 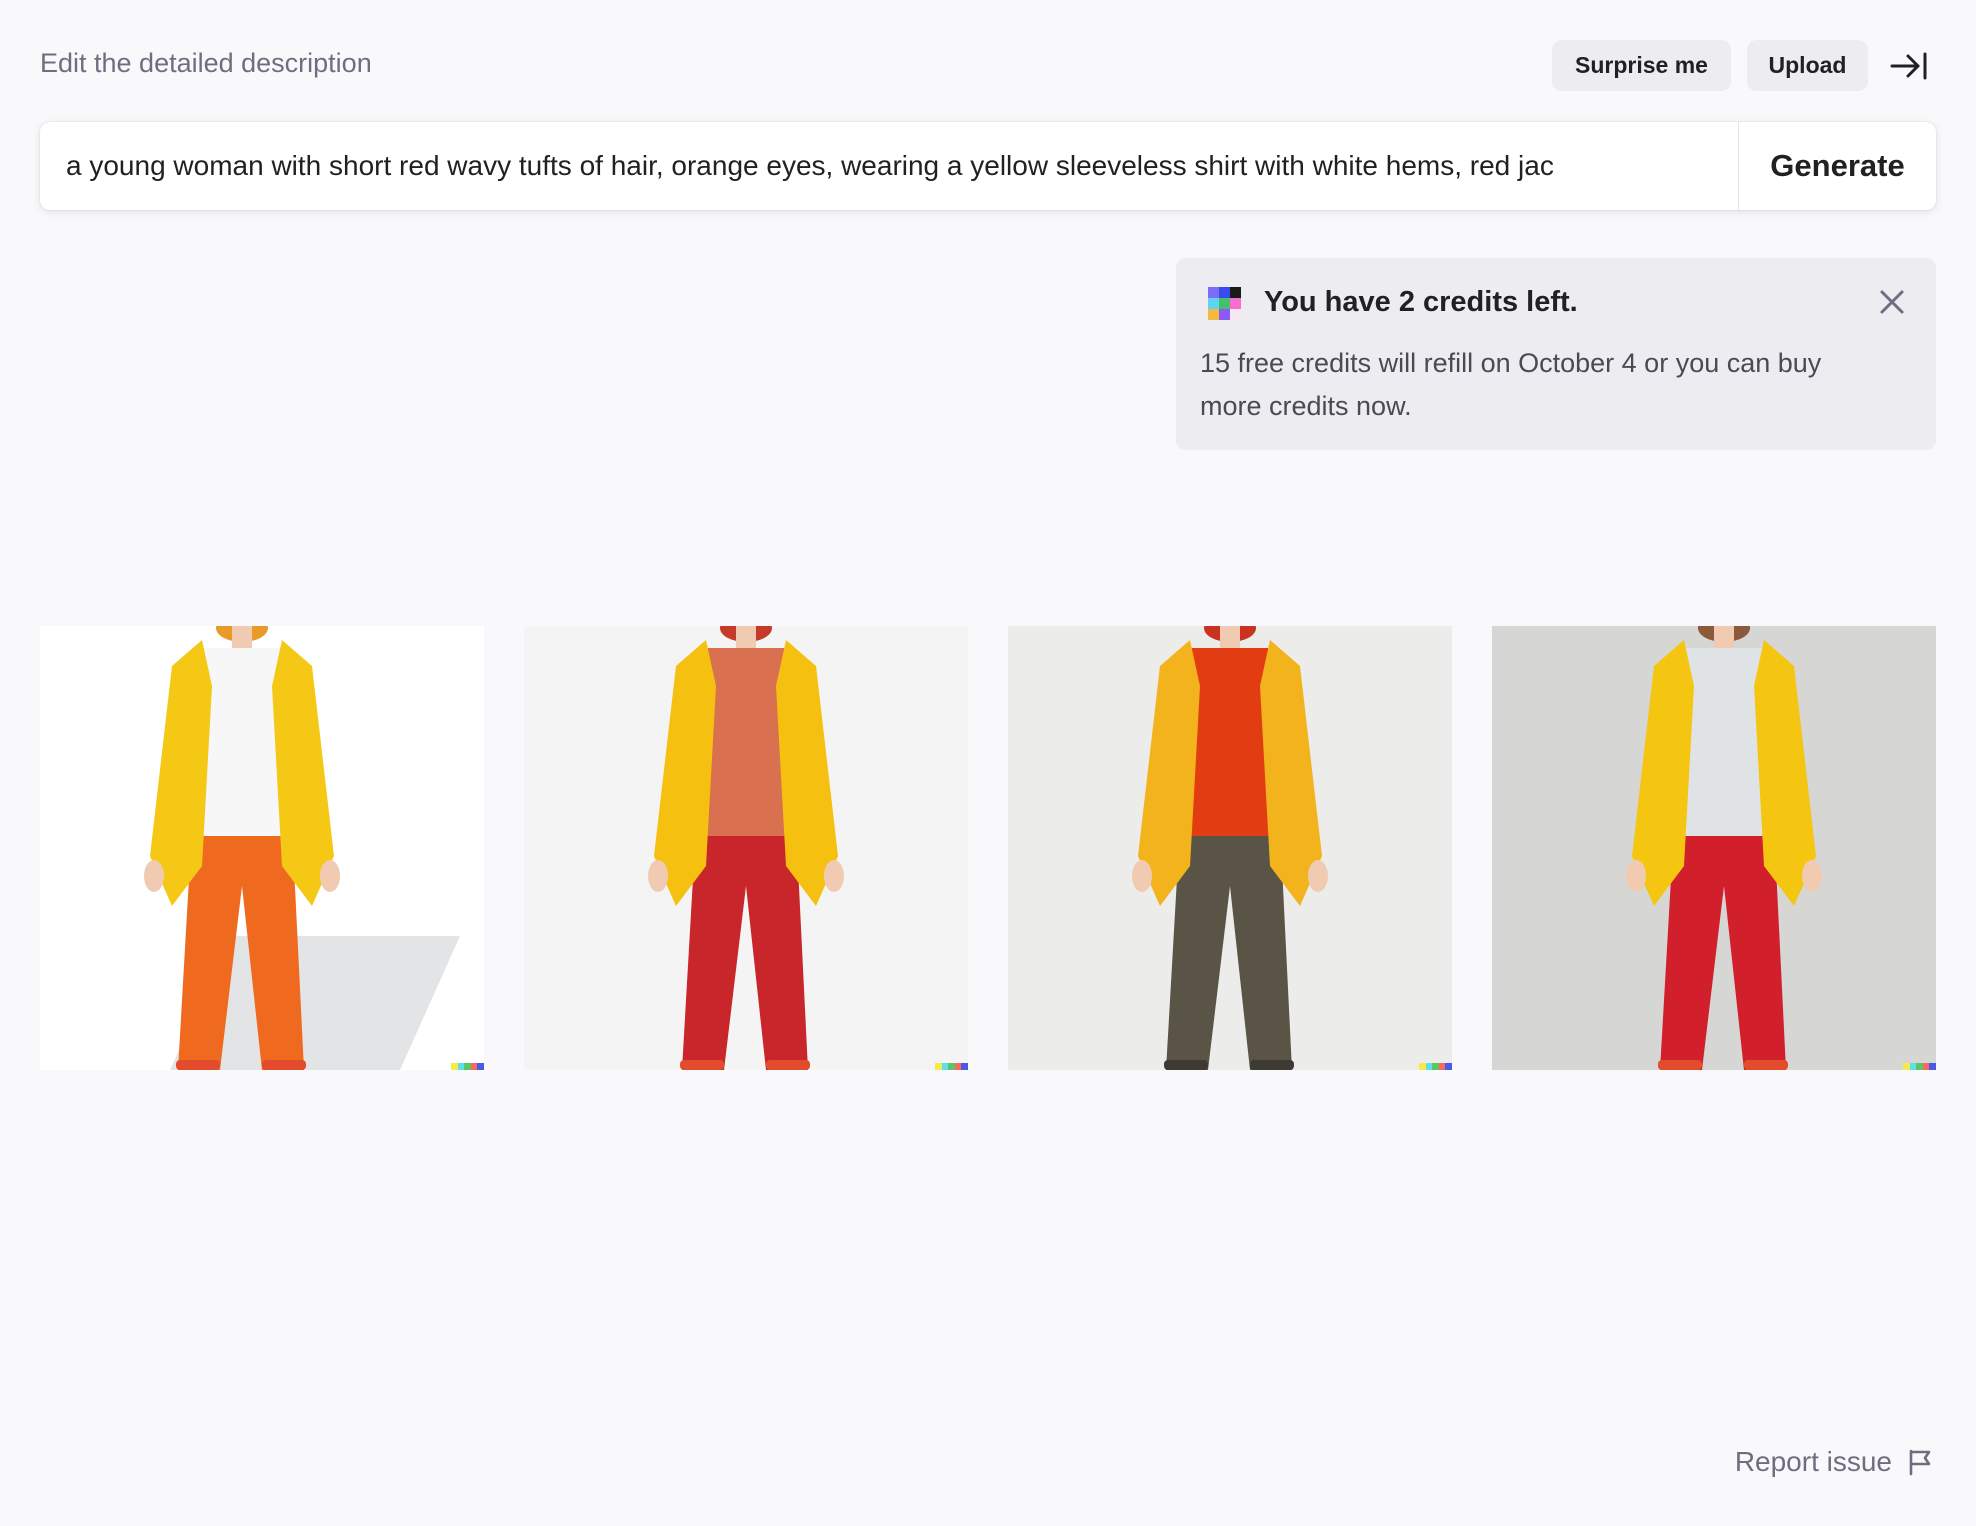 What do you see at coordinates (1837, 166) in the screenshot?
I see `generate-button: Generate` at bounding box center [1837, 166].